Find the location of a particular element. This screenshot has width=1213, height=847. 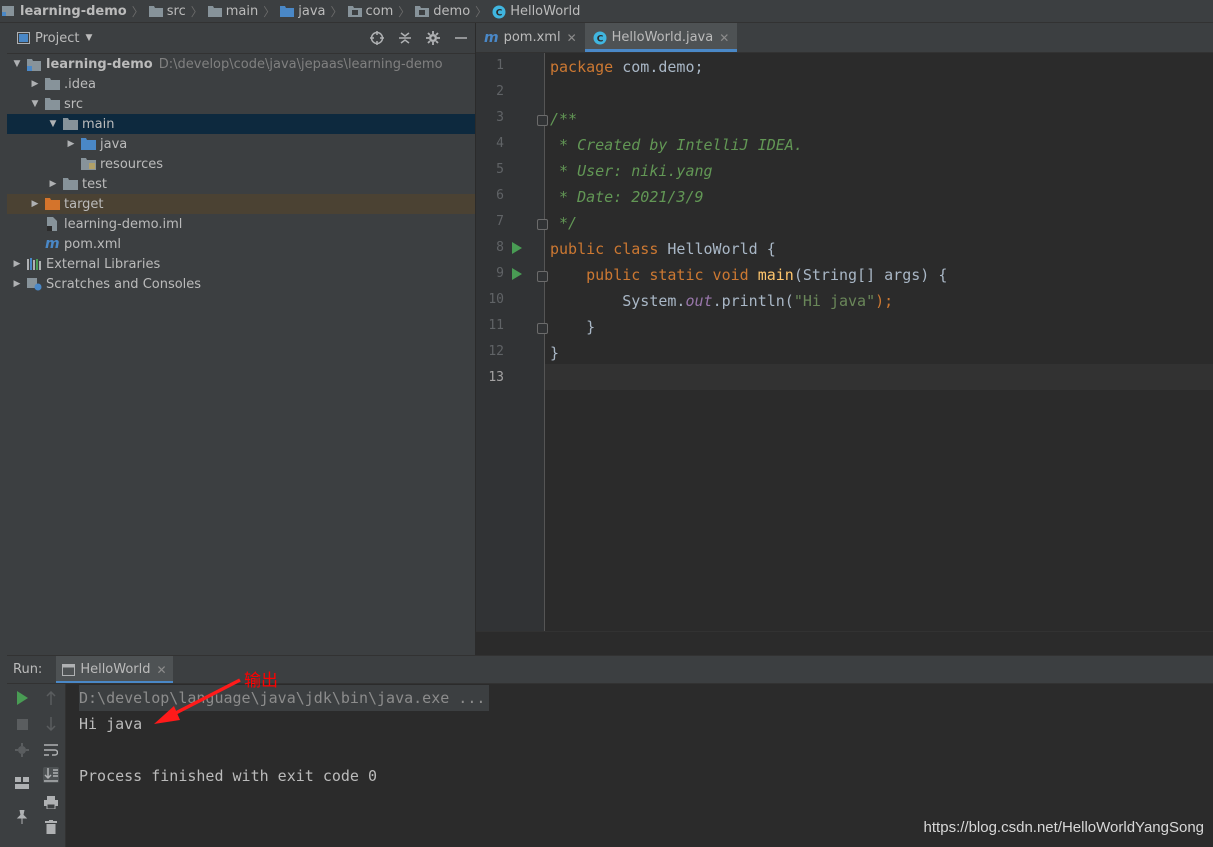

code-line-1: package com.demo; is located at coordinates (627, 67).